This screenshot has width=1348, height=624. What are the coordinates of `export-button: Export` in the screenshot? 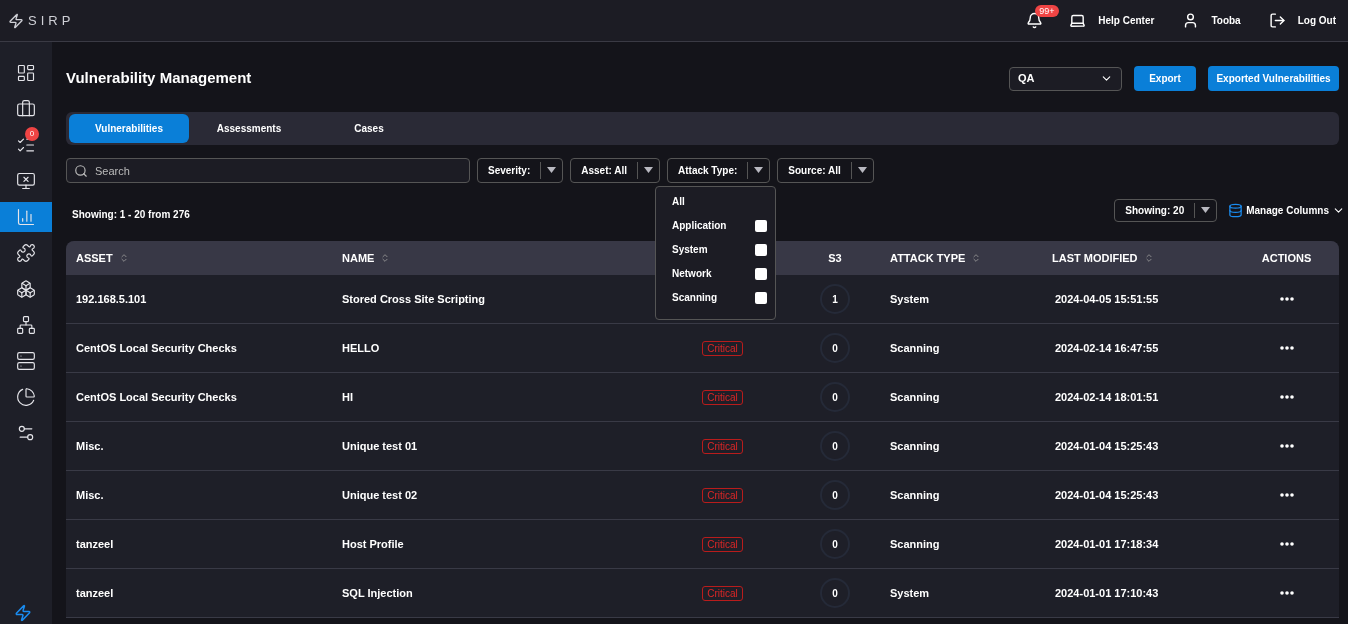 It's located at (1165, 78).